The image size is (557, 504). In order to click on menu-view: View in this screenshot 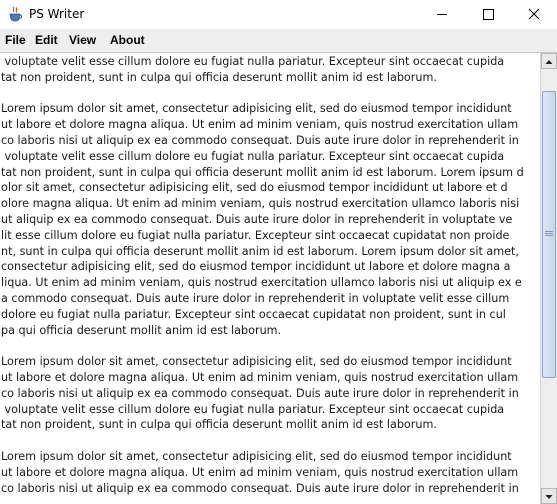, I will do `click(82, 40)`.